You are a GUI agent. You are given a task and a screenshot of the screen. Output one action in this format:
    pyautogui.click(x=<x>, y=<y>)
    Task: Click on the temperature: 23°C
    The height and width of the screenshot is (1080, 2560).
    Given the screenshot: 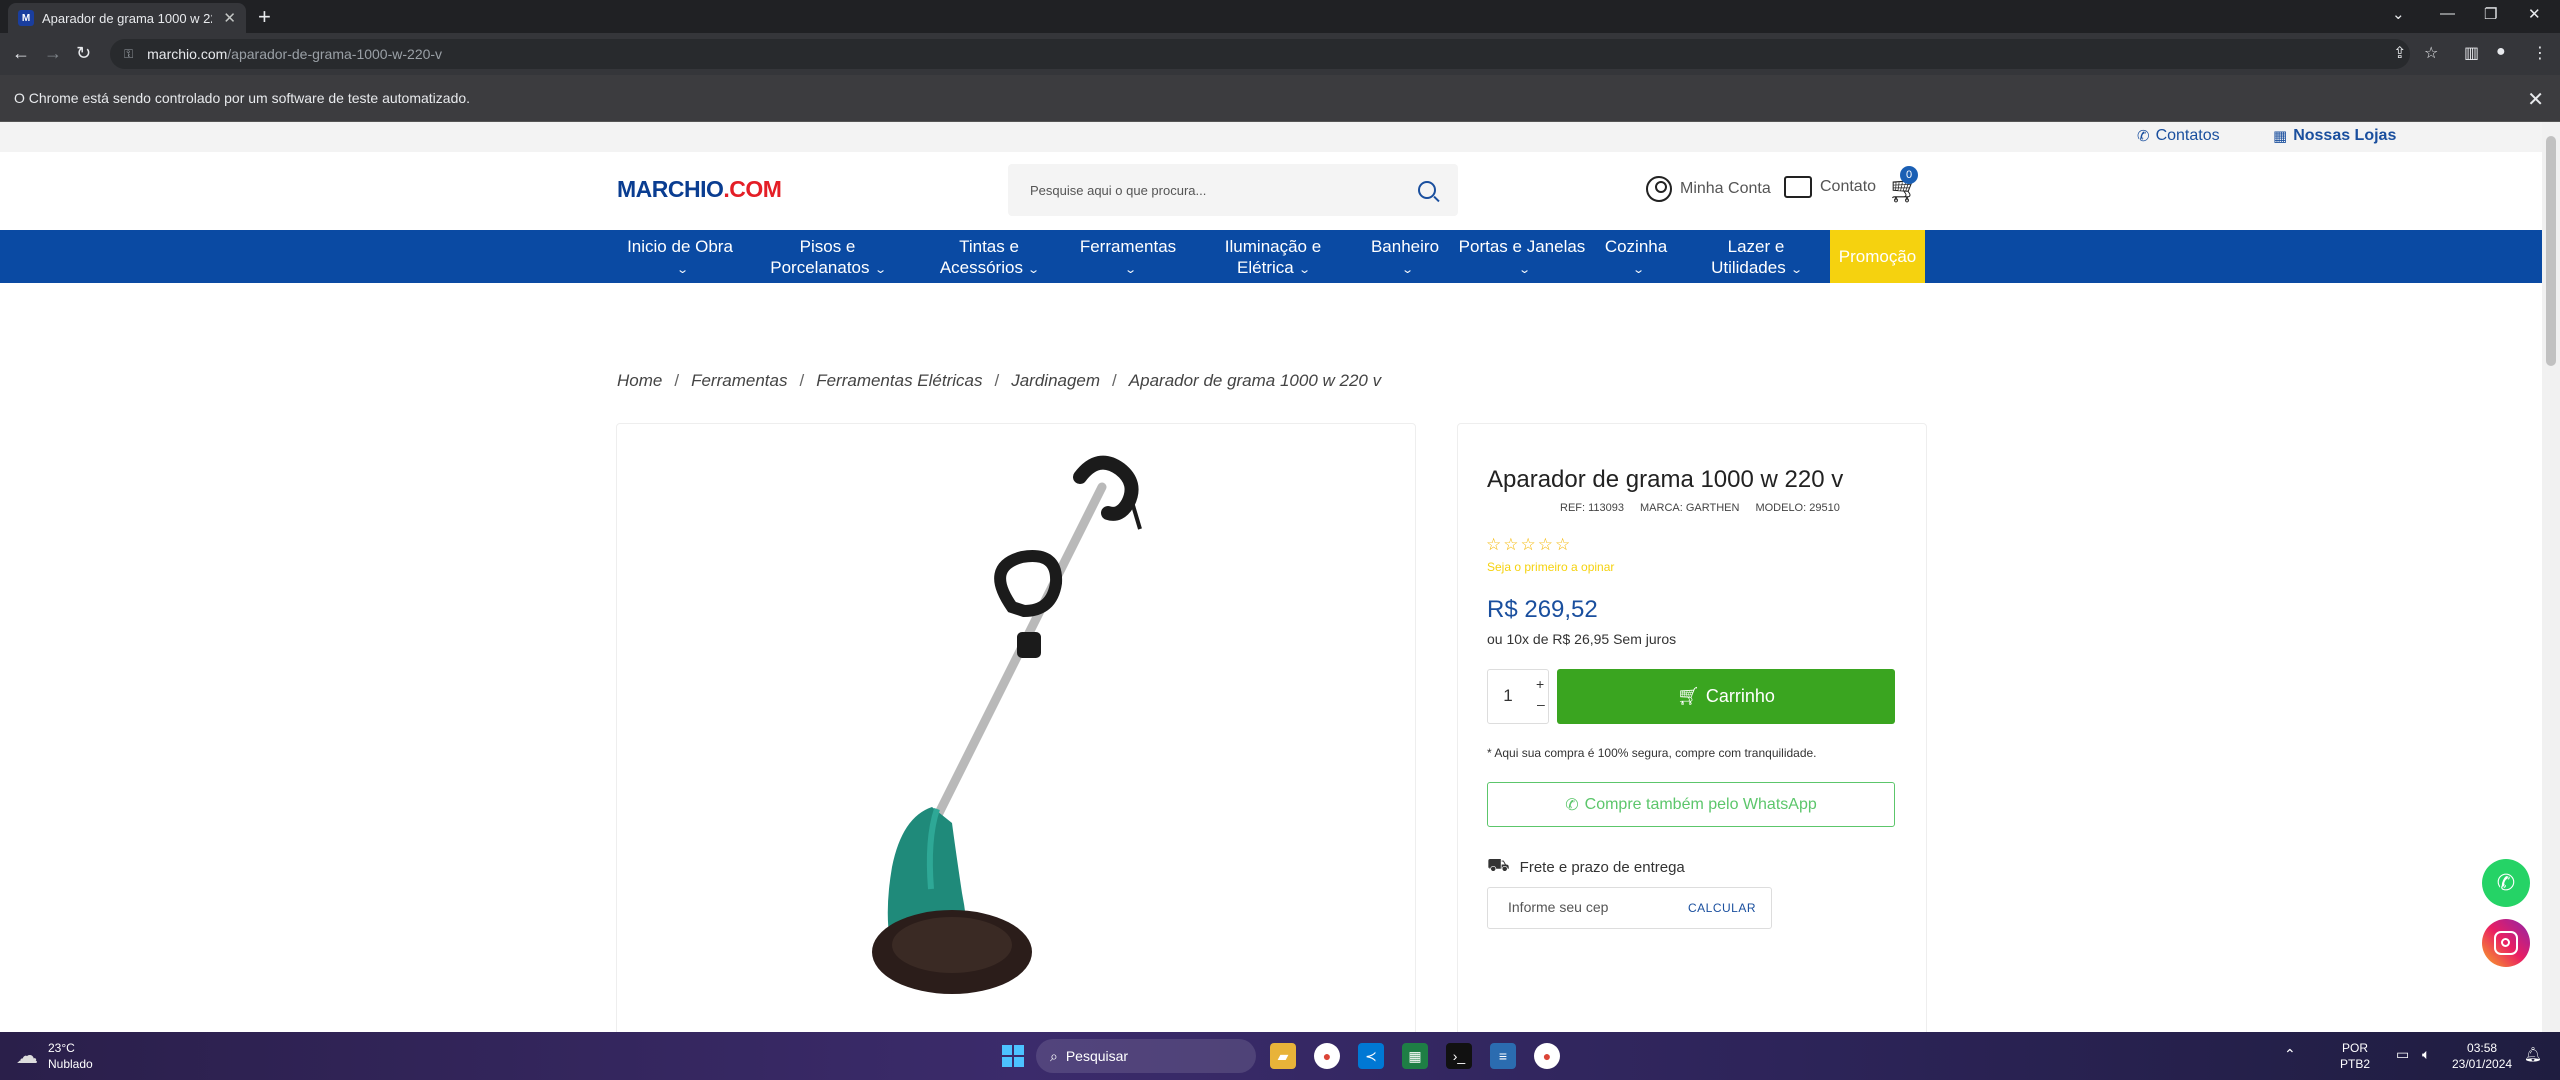 What is the action you would take?
    pyautogui.click(x=61, y=1048)
    